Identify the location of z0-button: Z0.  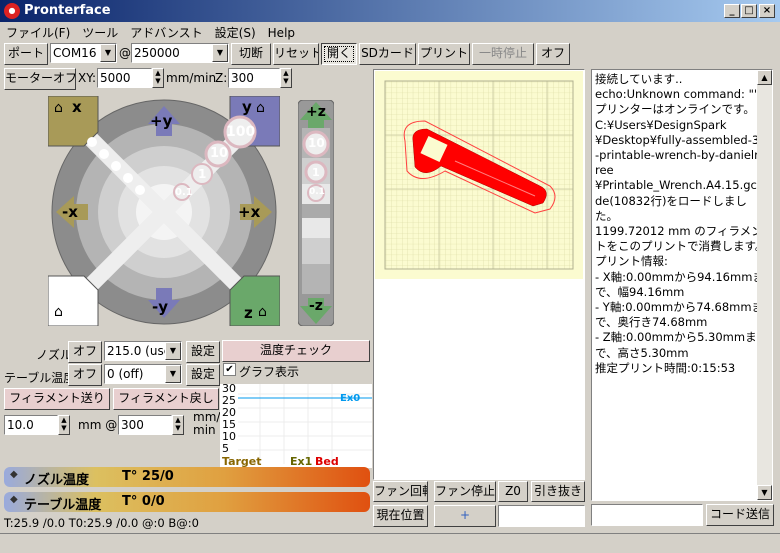
(513, 491).